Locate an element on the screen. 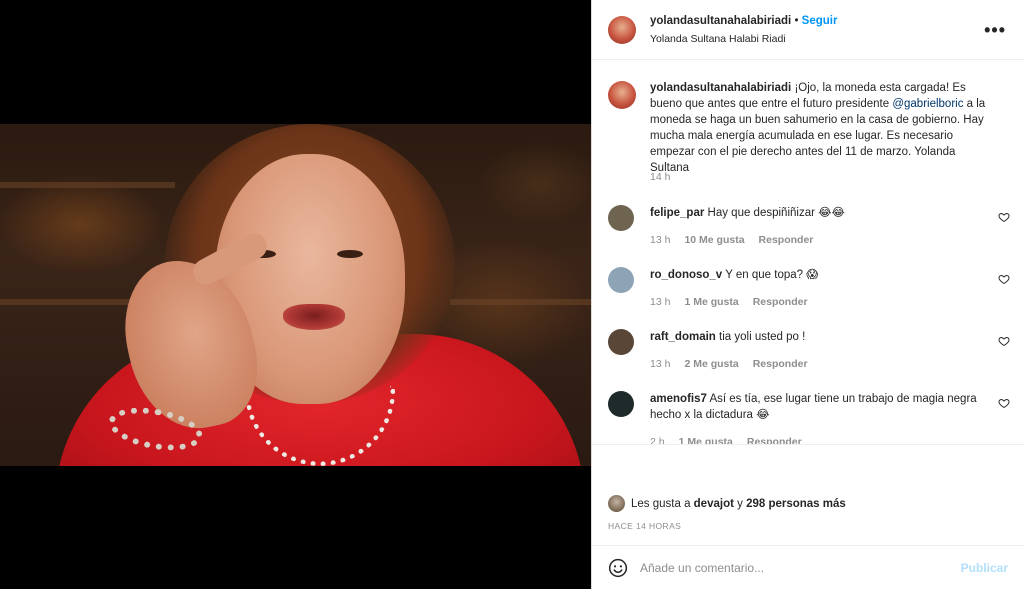  comment-text: raft_domain tia yoli usted po ! is located at coordinates (822, 337).